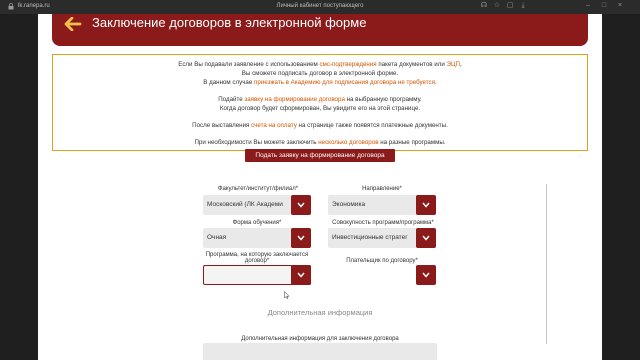 The image size is (640, 360). Describe the element at coordinates (229, 22) in the screenshot. I see `page-title: Заключение договоров в электронной форме` at that location.